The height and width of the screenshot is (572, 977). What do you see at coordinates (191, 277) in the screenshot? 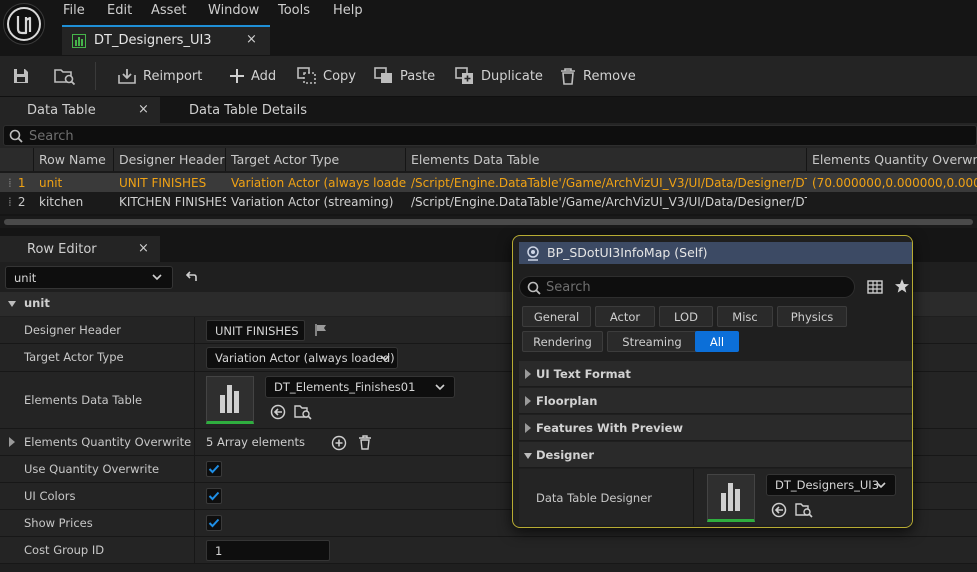
I see `reset-arrow-icon` at bounding box center [191, 277].